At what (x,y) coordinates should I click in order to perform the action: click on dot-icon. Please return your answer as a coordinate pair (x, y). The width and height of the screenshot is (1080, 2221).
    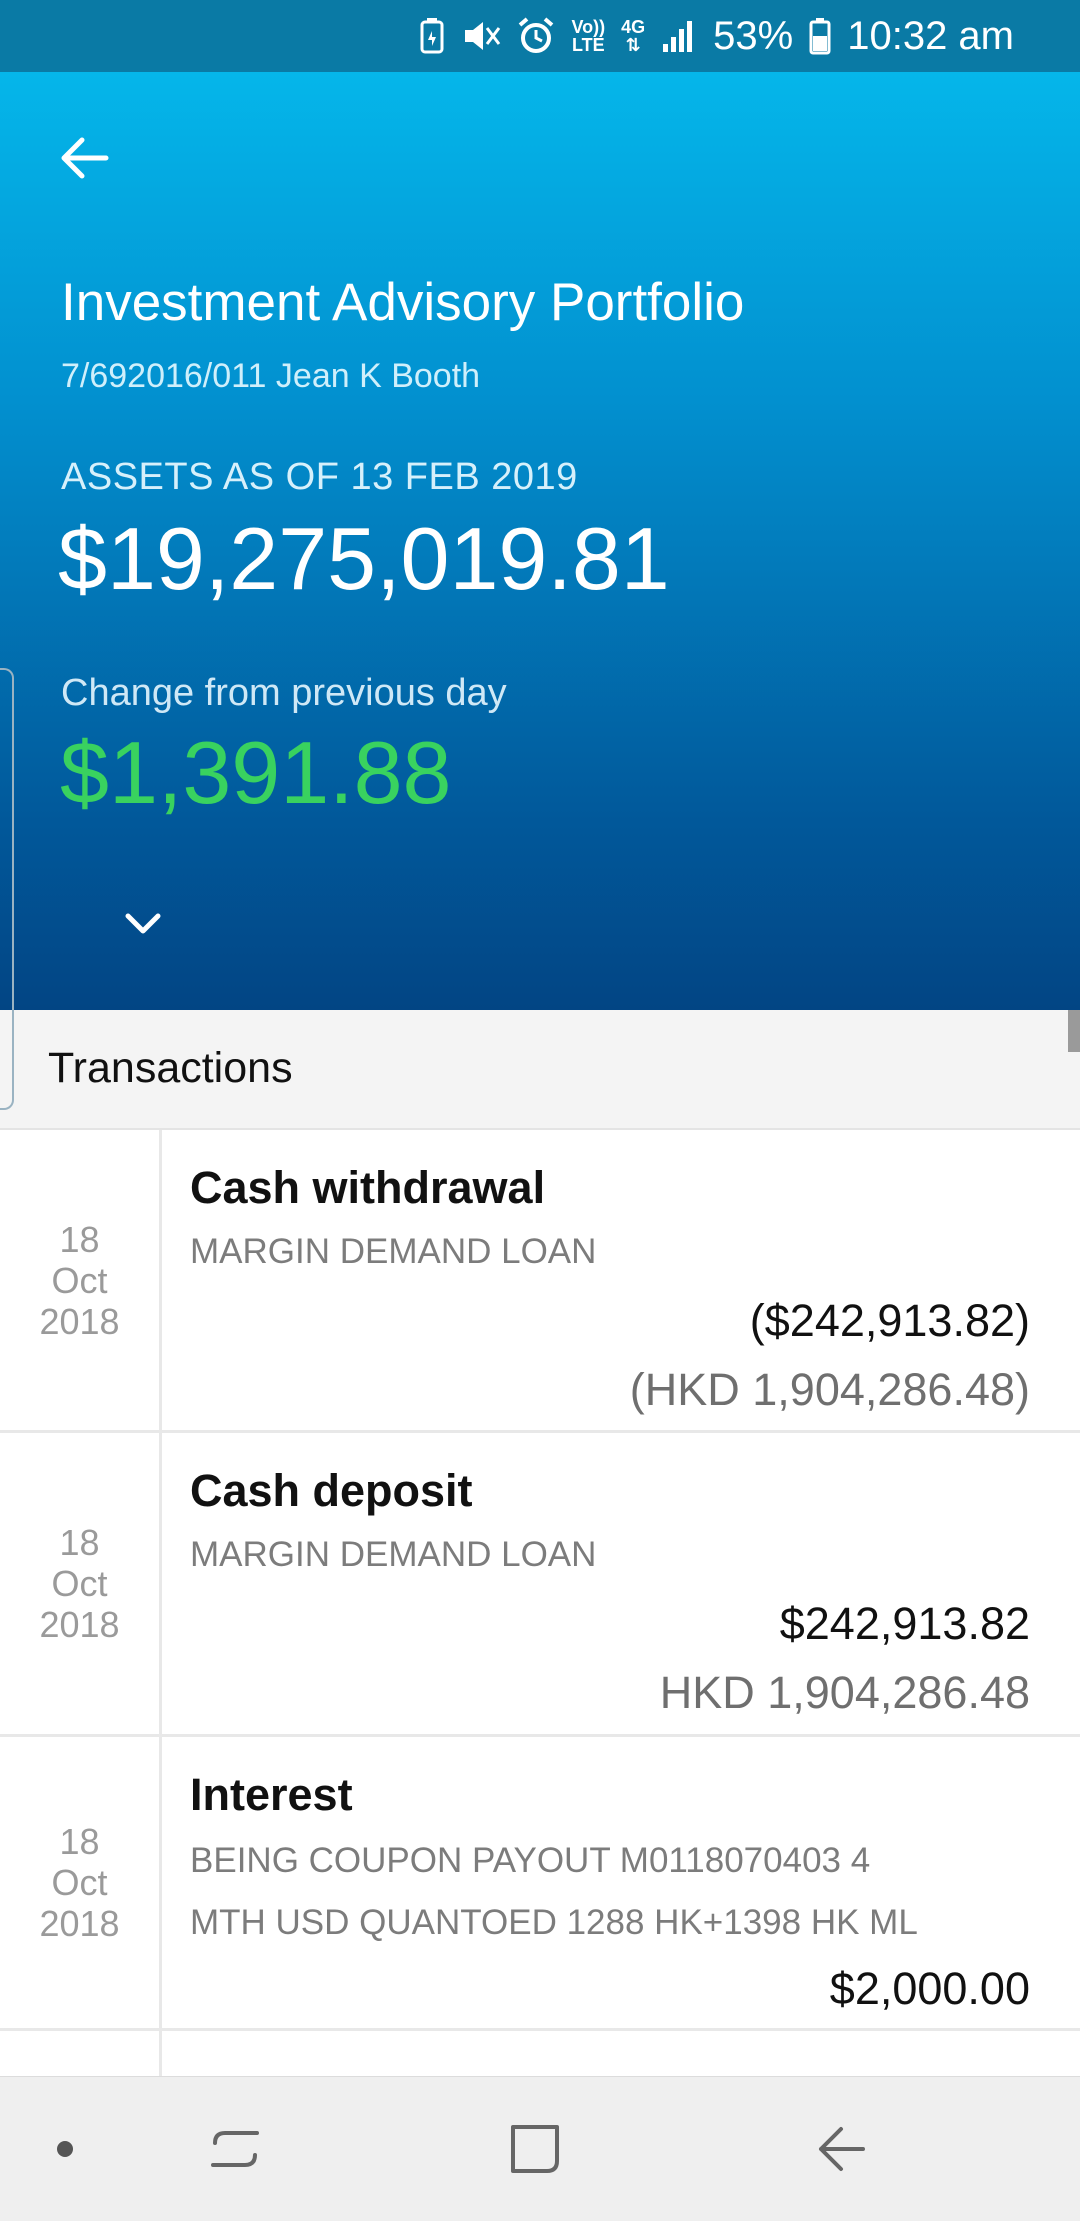
    Looking at the image, I should click on (65, 2149).